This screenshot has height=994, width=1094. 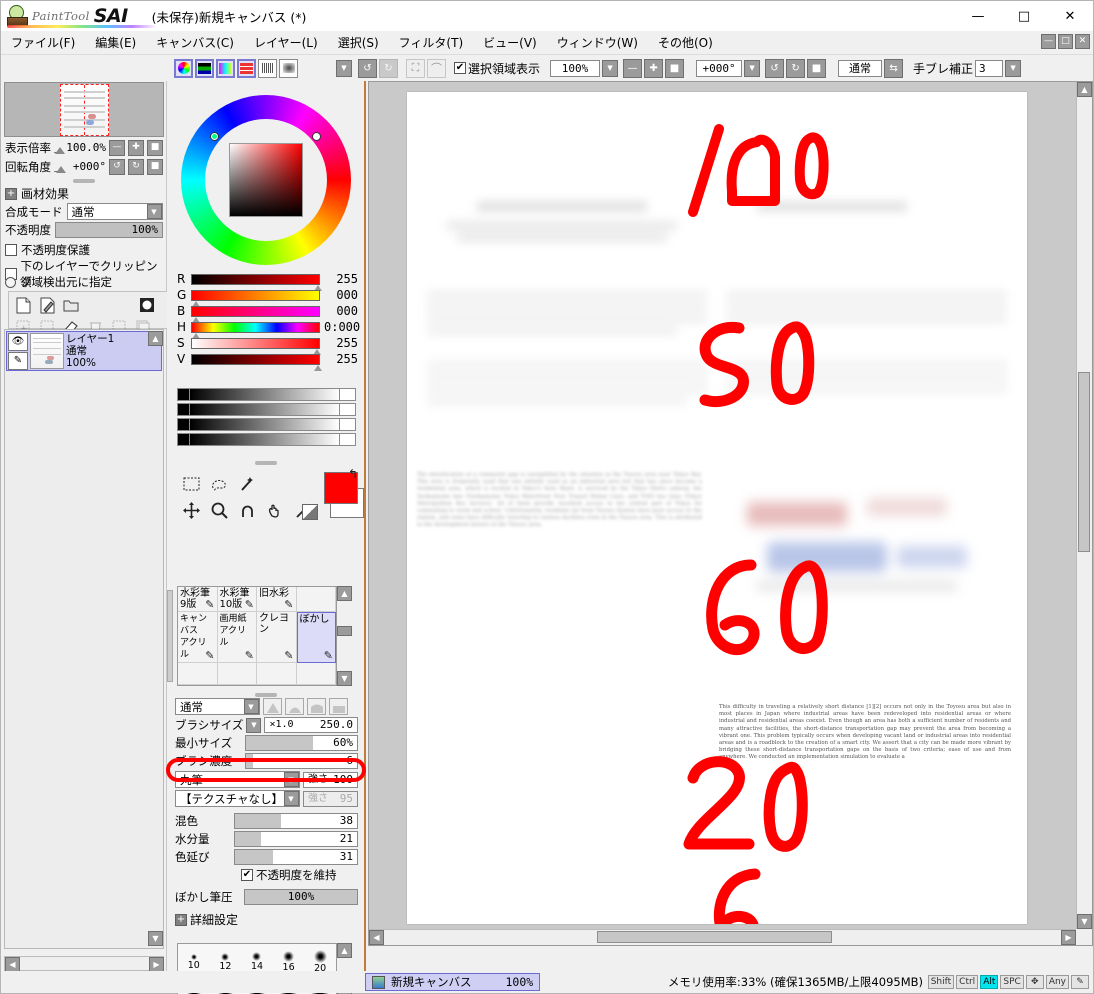 I want to click on minimize-button: —, so click(x=978, y=16).